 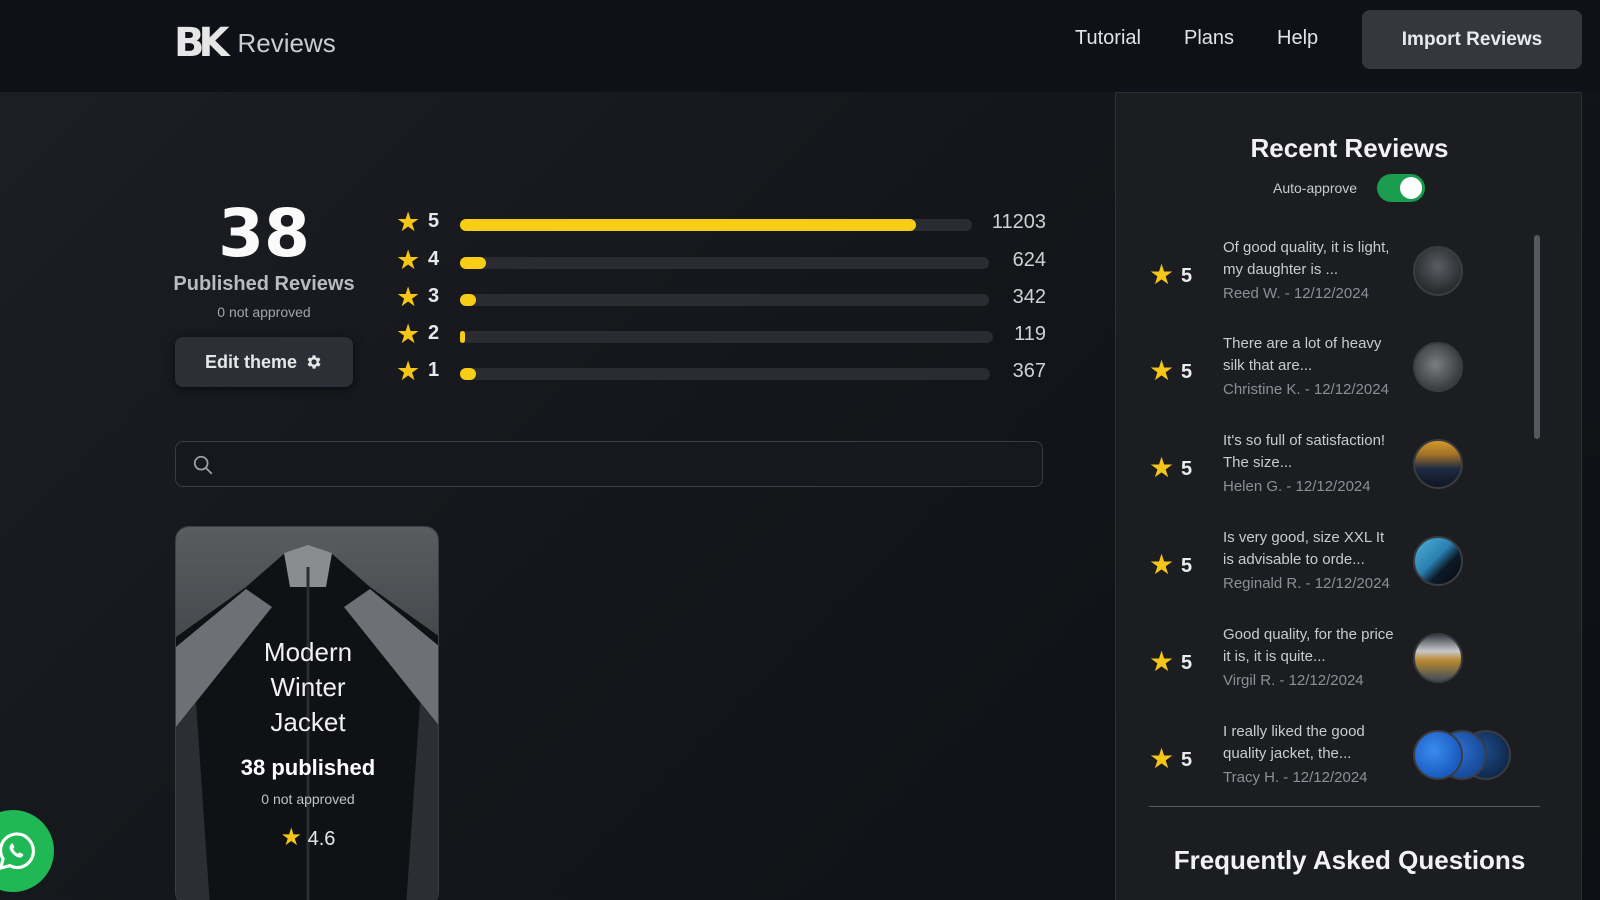 I want to click on rating-row-1: ★ 1 367, so click(x=721, y=371).